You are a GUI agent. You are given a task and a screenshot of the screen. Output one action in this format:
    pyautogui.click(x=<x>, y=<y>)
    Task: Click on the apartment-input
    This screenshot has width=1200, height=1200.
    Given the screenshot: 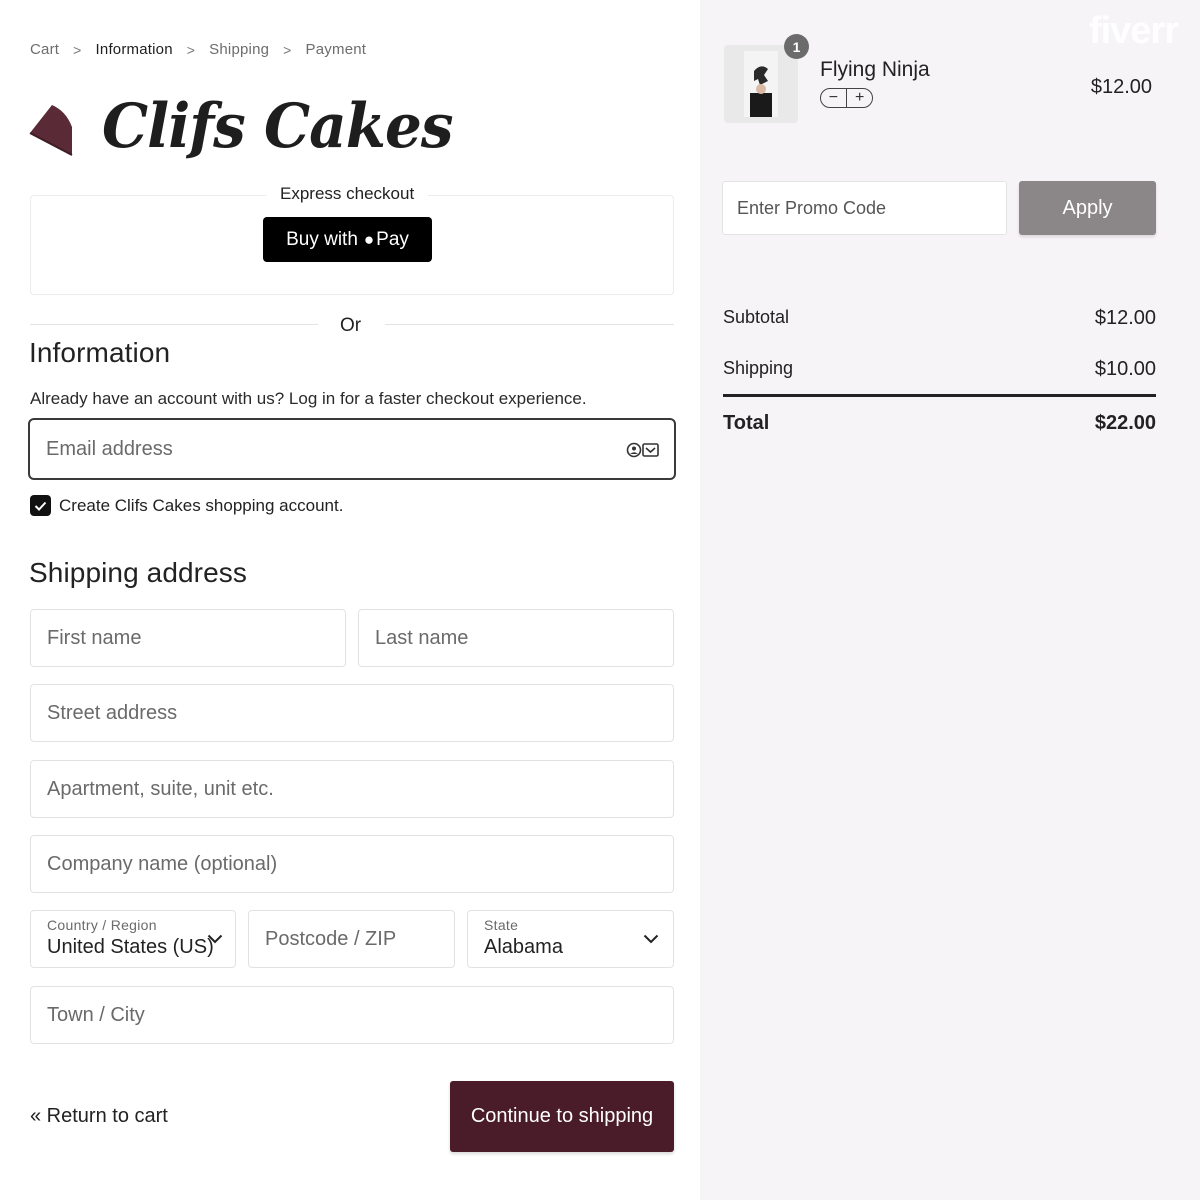 What is the action you would take?
    pyautogui.click(x=352, y=789)
    